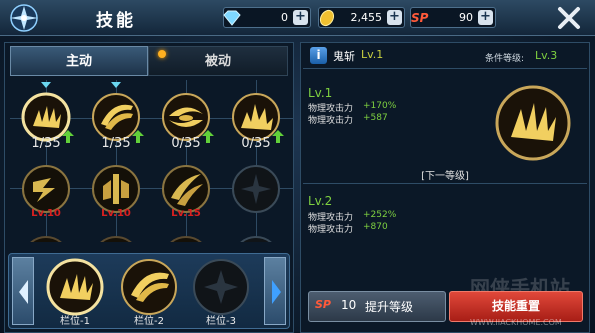 This screenshot has height=333, width=595. What do you see at coordinates (505, 59) in the screenshot?
I see `requirement-label: 条件等级:` at bounding box center [505, 59].